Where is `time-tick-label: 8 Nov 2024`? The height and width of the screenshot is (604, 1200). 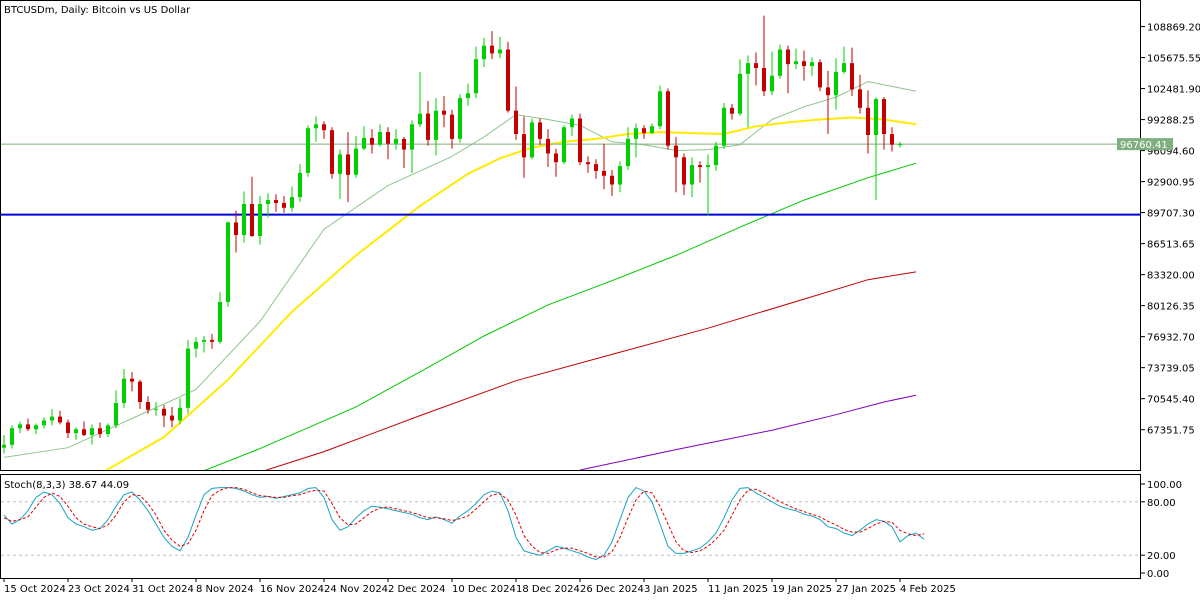 time-tick-label: 8 Nov 2024 is located at coordinates (225, 589).